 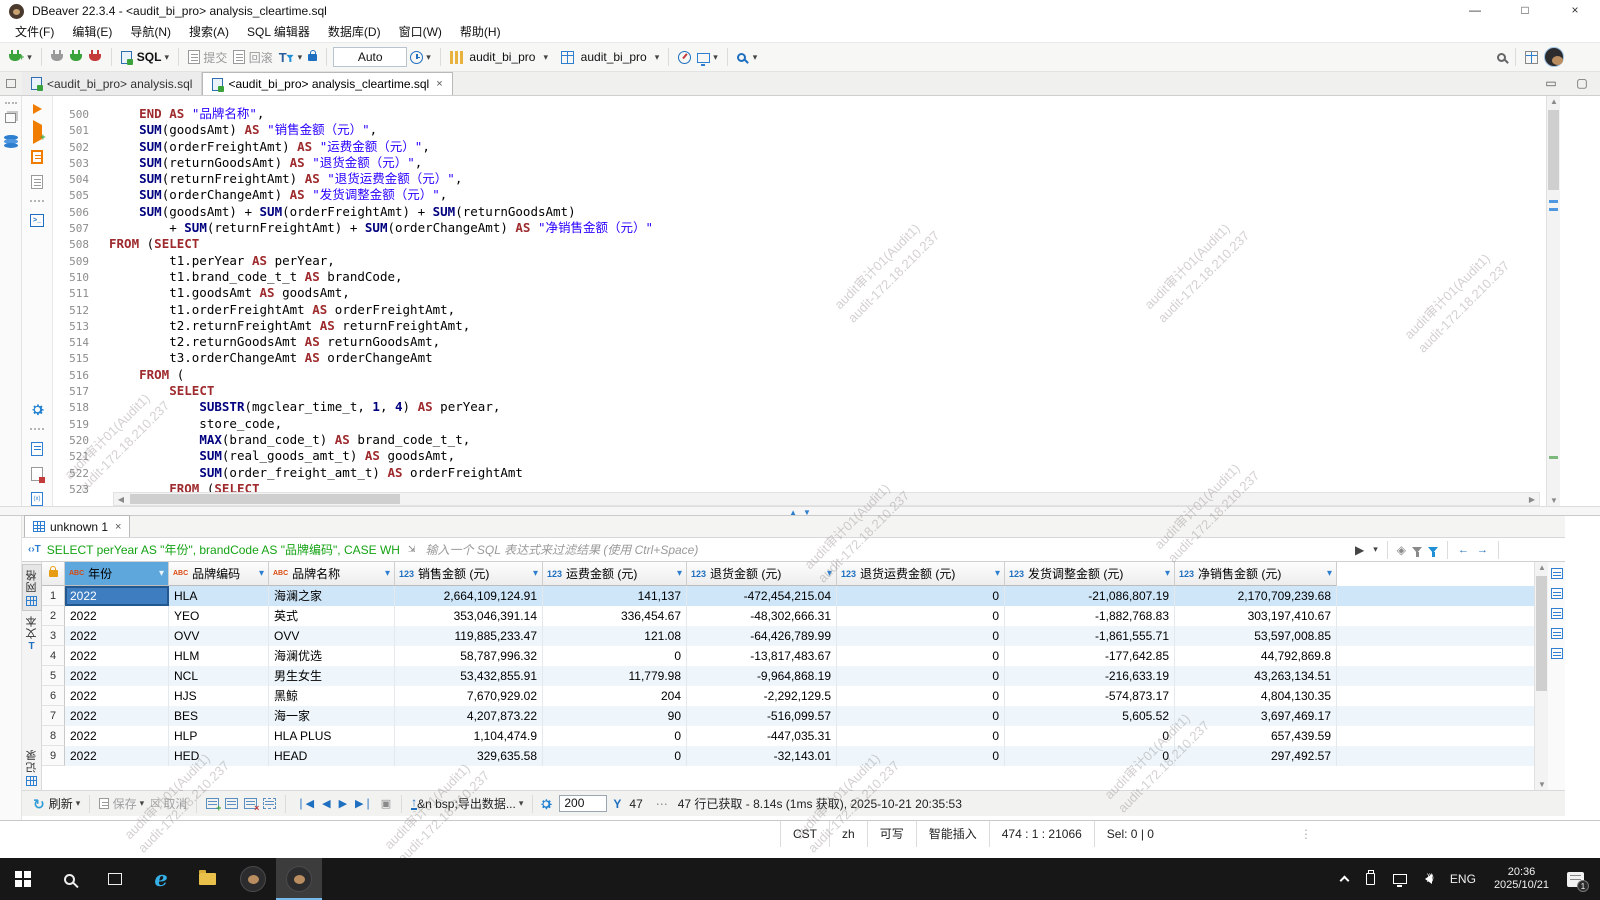 I want to click on column-header-9: 123 净销售金额 (元) ▾, so click(x=1256, y=574).